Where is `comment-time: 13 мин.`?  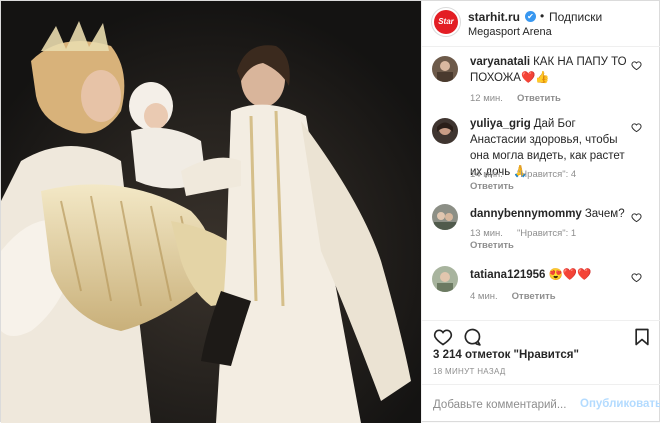 comment-time: 13 мин. is located at coordinates (486, 233).